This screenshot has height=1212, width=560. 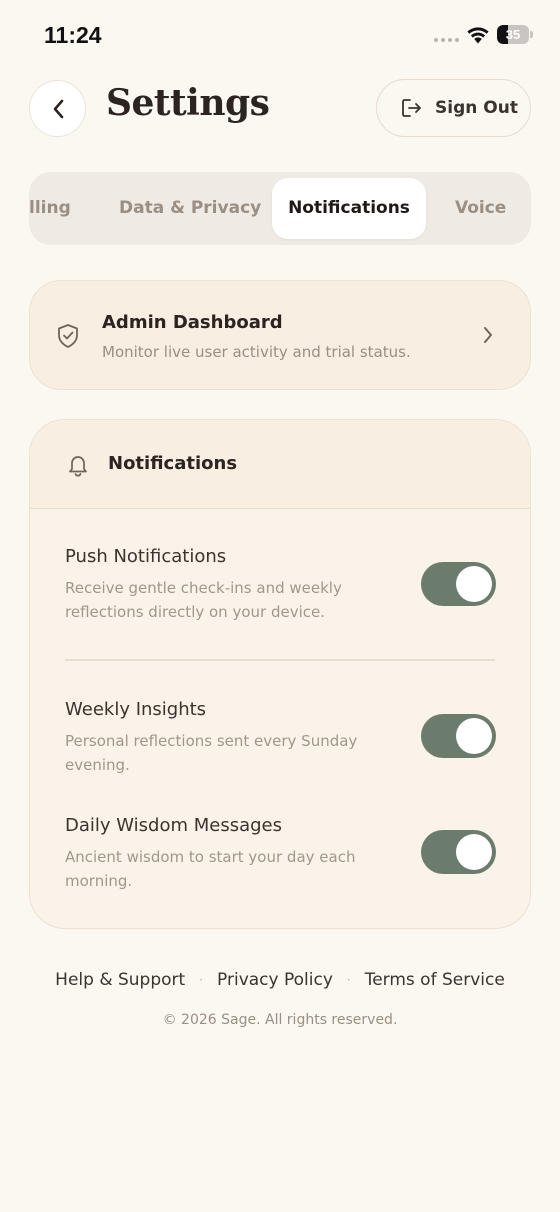 What do you see at coordinates (174, 825) in the screenshot?
I see `daily-wisdom-title: Daily Wisdom Messages` at bounding box center [174, 825].